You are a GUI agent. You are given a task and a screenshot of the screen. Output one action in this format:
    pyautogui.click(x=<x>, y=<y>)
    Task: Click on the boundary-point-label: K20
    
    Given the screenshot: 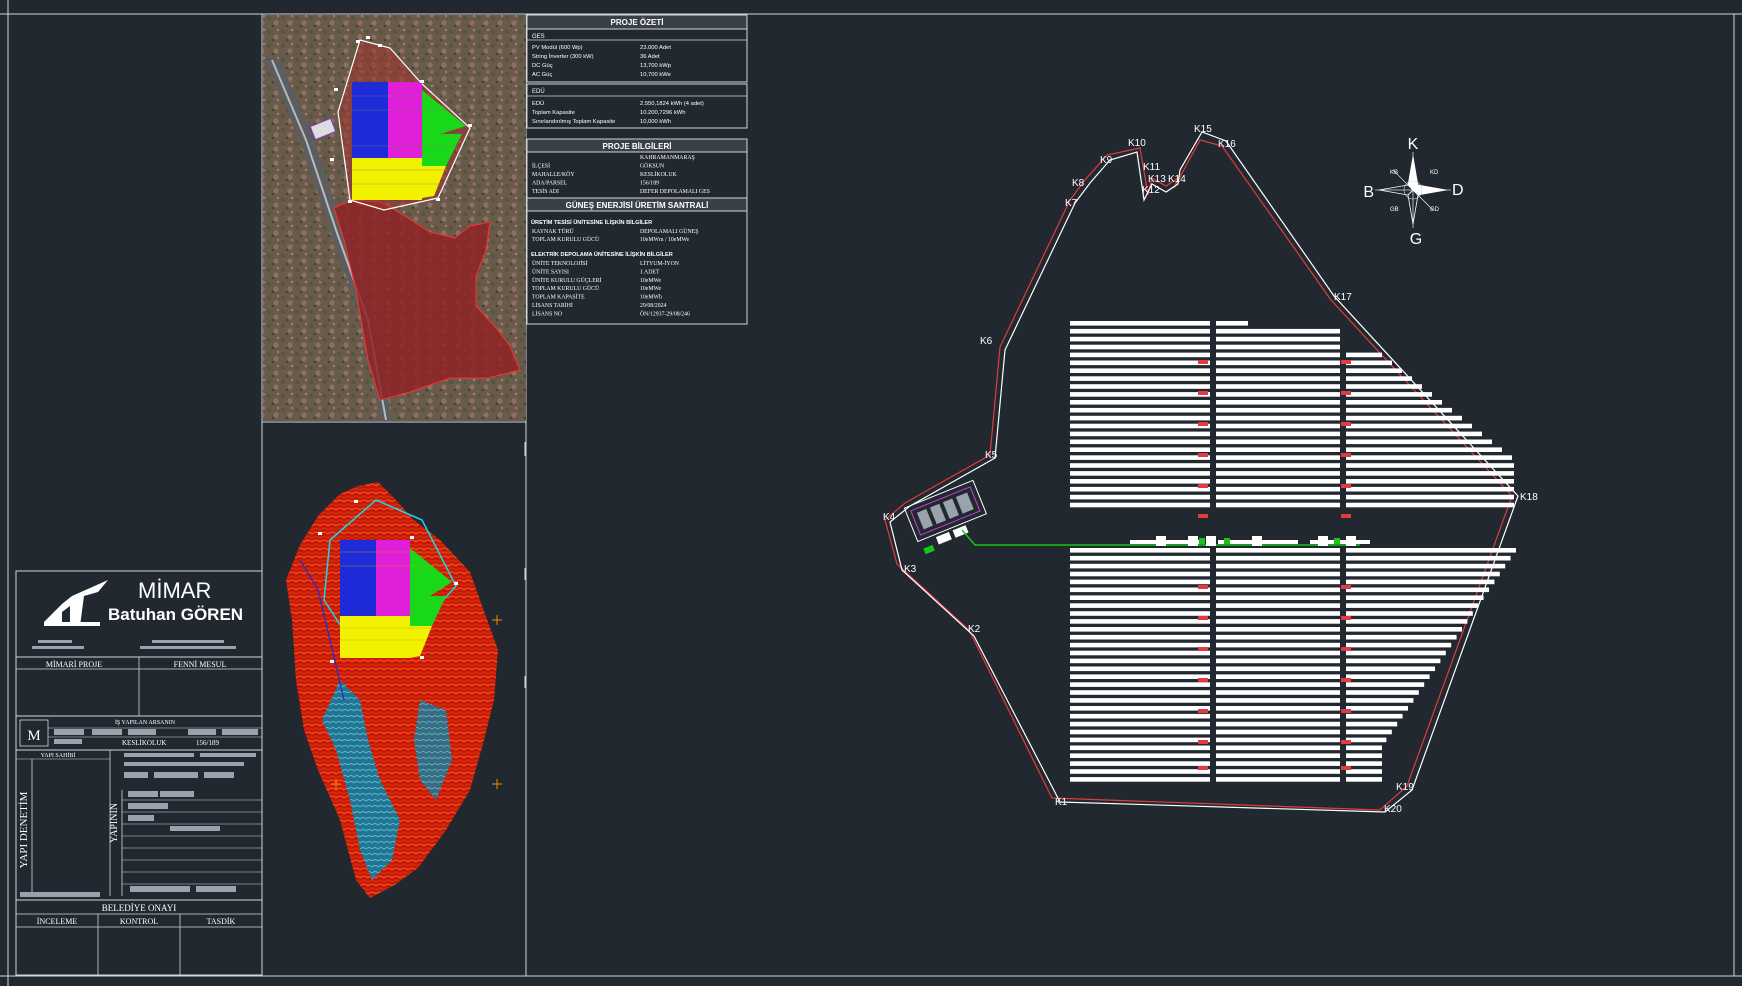 What is the action you would take?
    pyautogui.click(x=1393, y=809)
    